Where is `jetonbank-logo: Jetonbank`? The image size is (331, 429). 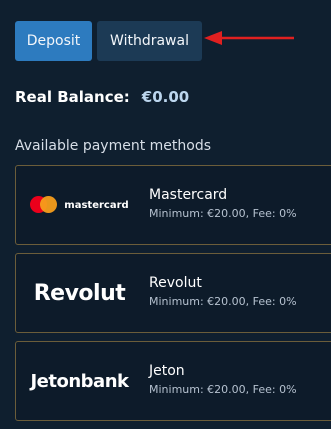 jetonbank-logo: Jetonbank is located at coordinates (79, 381).